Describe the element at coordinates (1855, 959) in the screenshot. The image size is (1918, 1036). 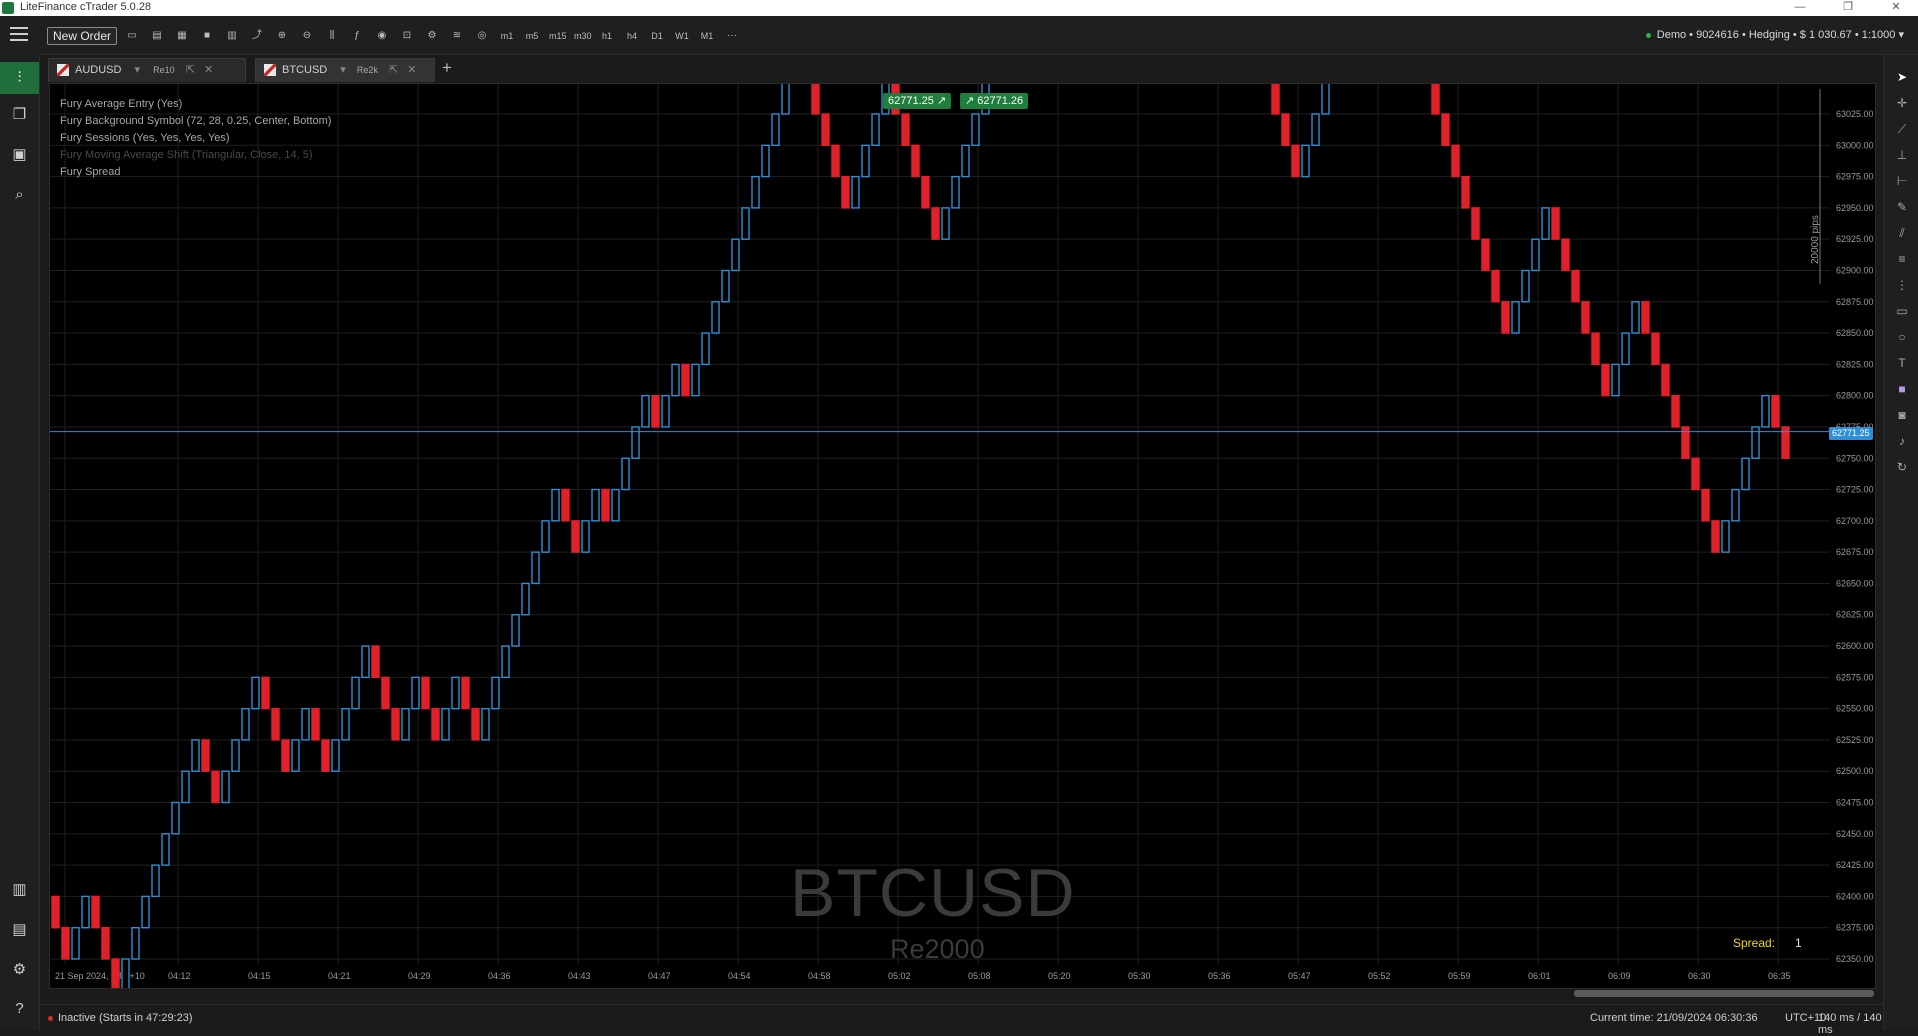
I see `y-tick-label: 62350.00` at that location.